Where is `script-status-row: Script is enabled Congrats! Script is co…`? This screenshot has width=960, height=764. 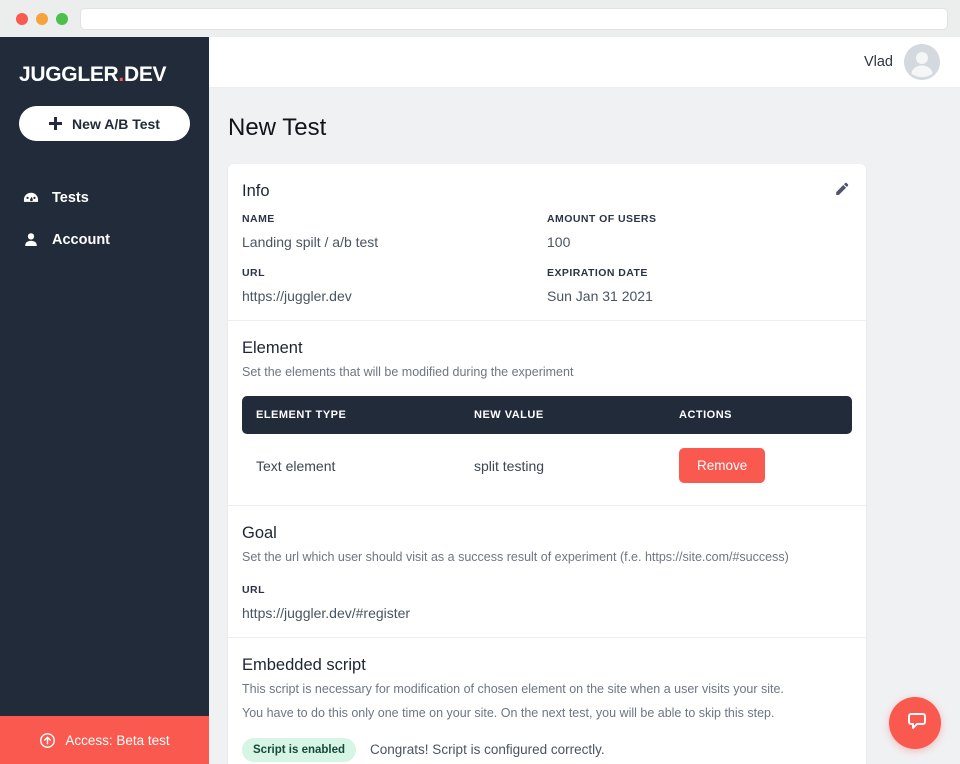 script-status-row: Script is enabled Congrats! Script is co… is located at coordinates (547, 749).